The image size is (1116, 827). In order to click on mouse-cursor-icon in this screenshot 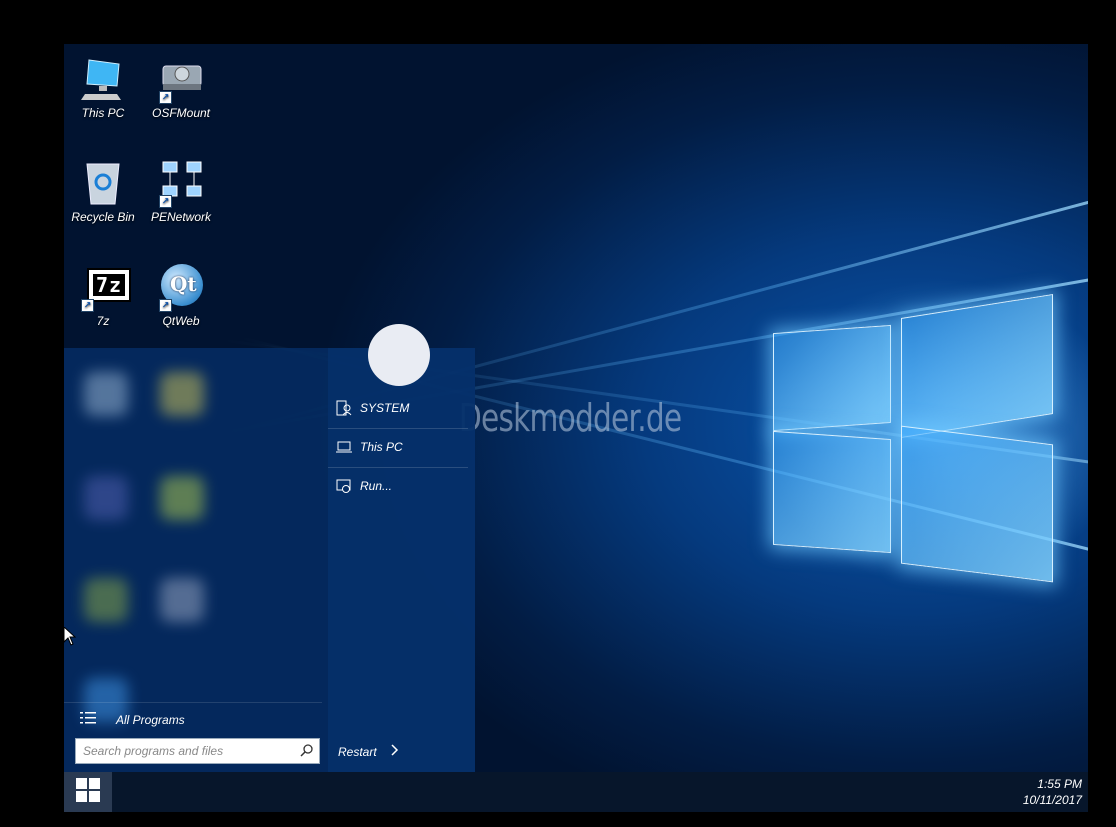, I will do `click(70, 638)`.